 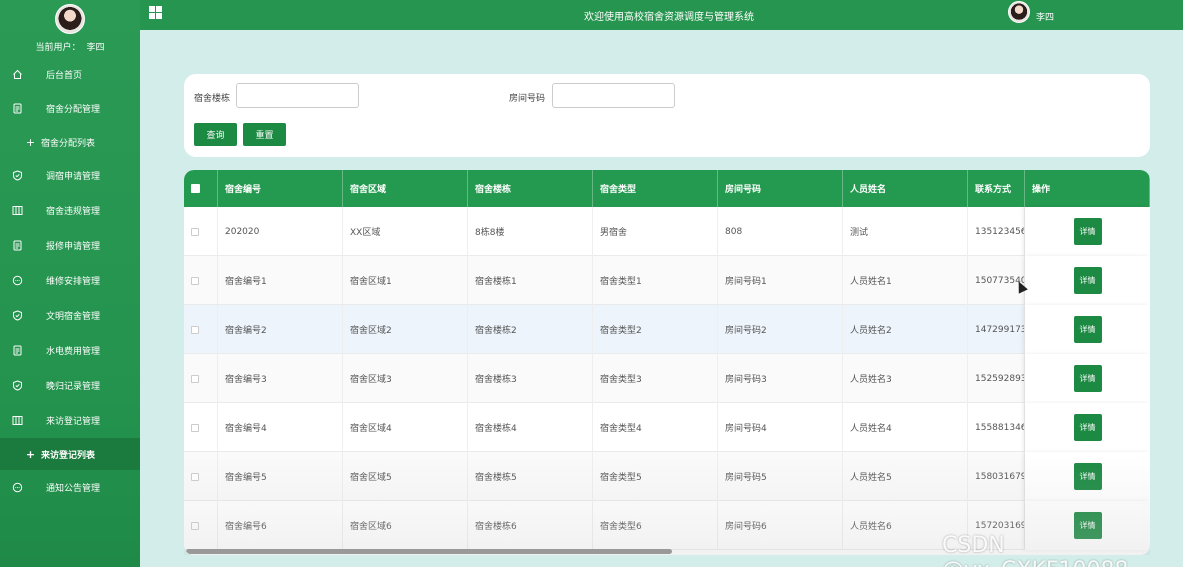 I want to click on table-cell: 15588134615, so click(x=996, y=427).